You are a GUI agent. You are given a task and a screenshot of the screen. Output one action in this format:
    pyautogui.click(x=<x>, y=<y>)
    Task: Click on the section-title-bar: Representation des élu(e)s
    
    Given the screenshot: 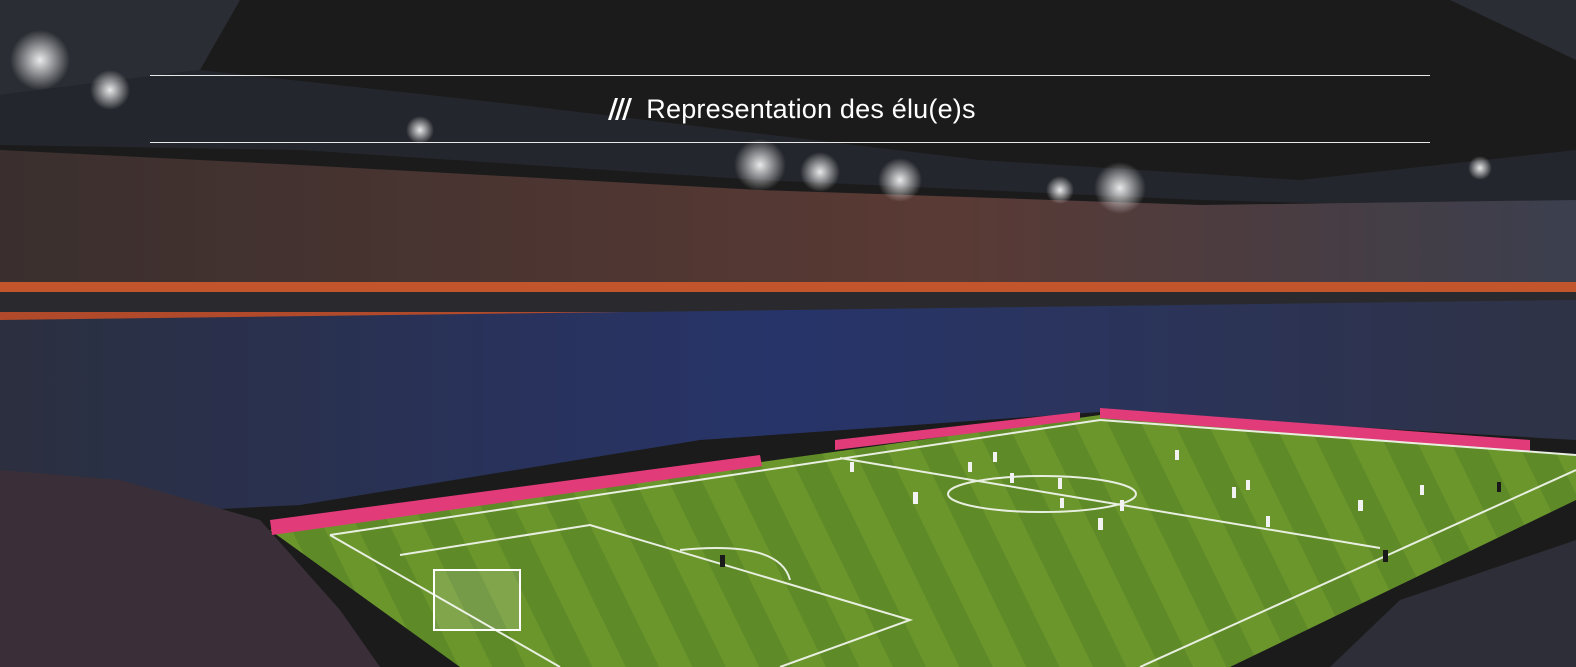 What is the action you would take?
    pyautogui.click(x=790, y=109)
    